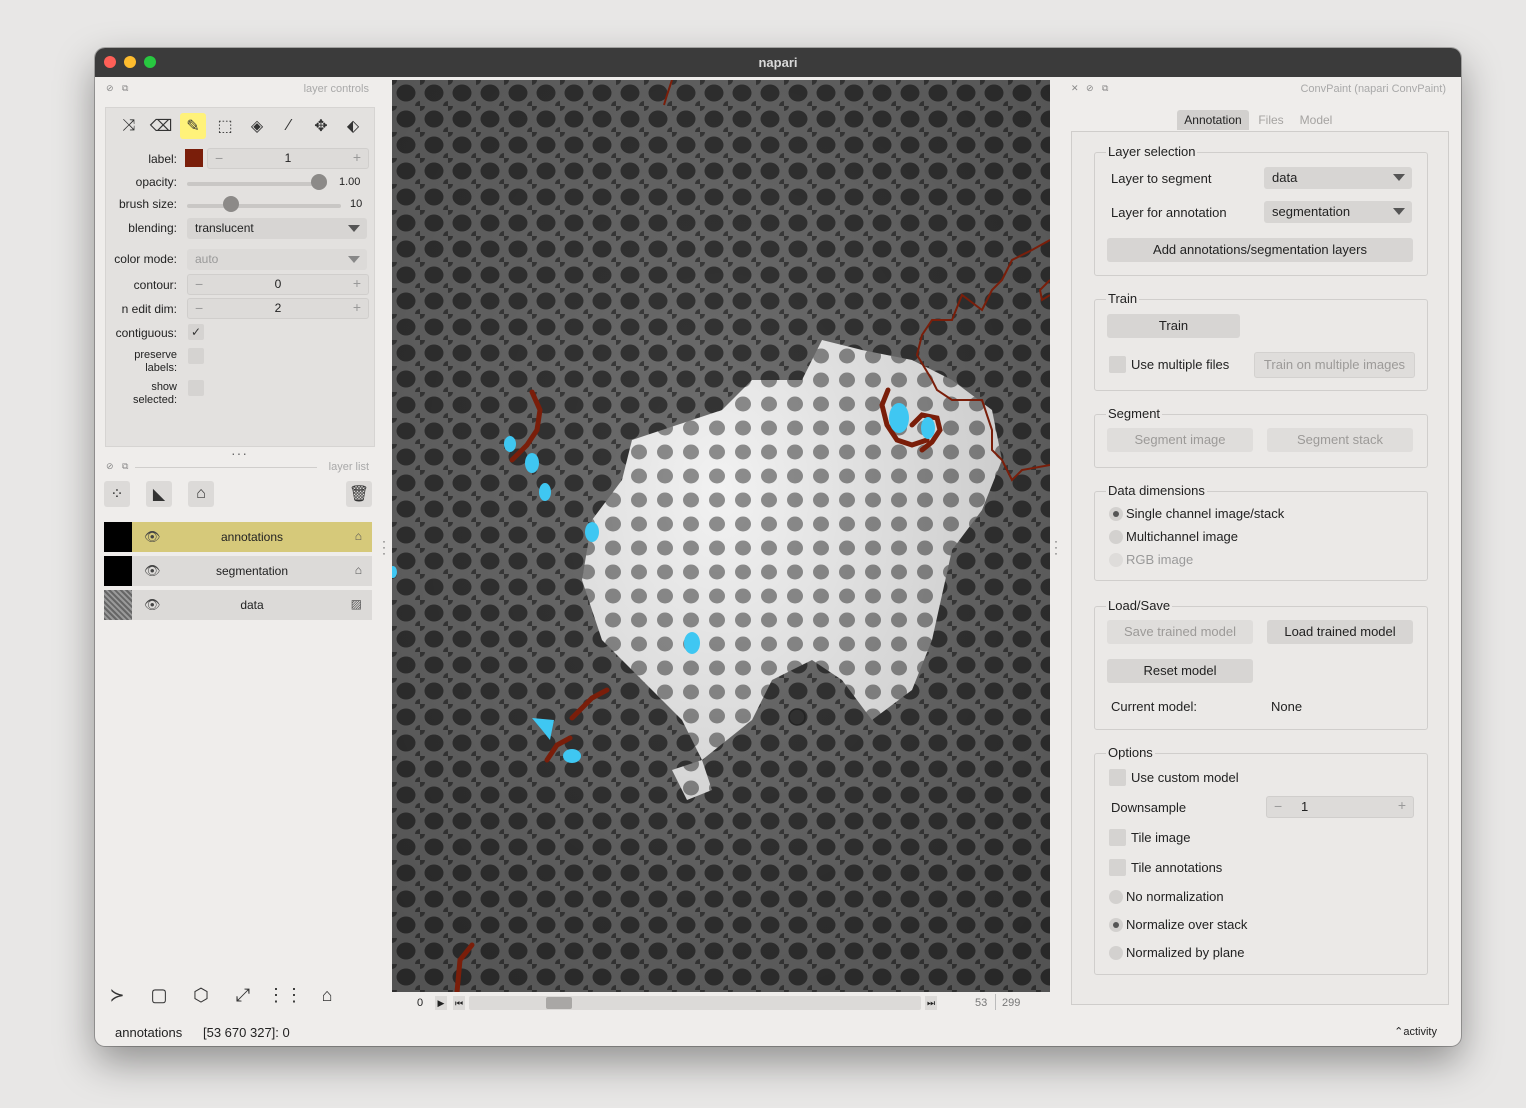 The image size is (1526, 1108). Describe the element at coordinates (1340, 807) in the screenshot. I see `downsample-spinbox: − 1 +` at that location.